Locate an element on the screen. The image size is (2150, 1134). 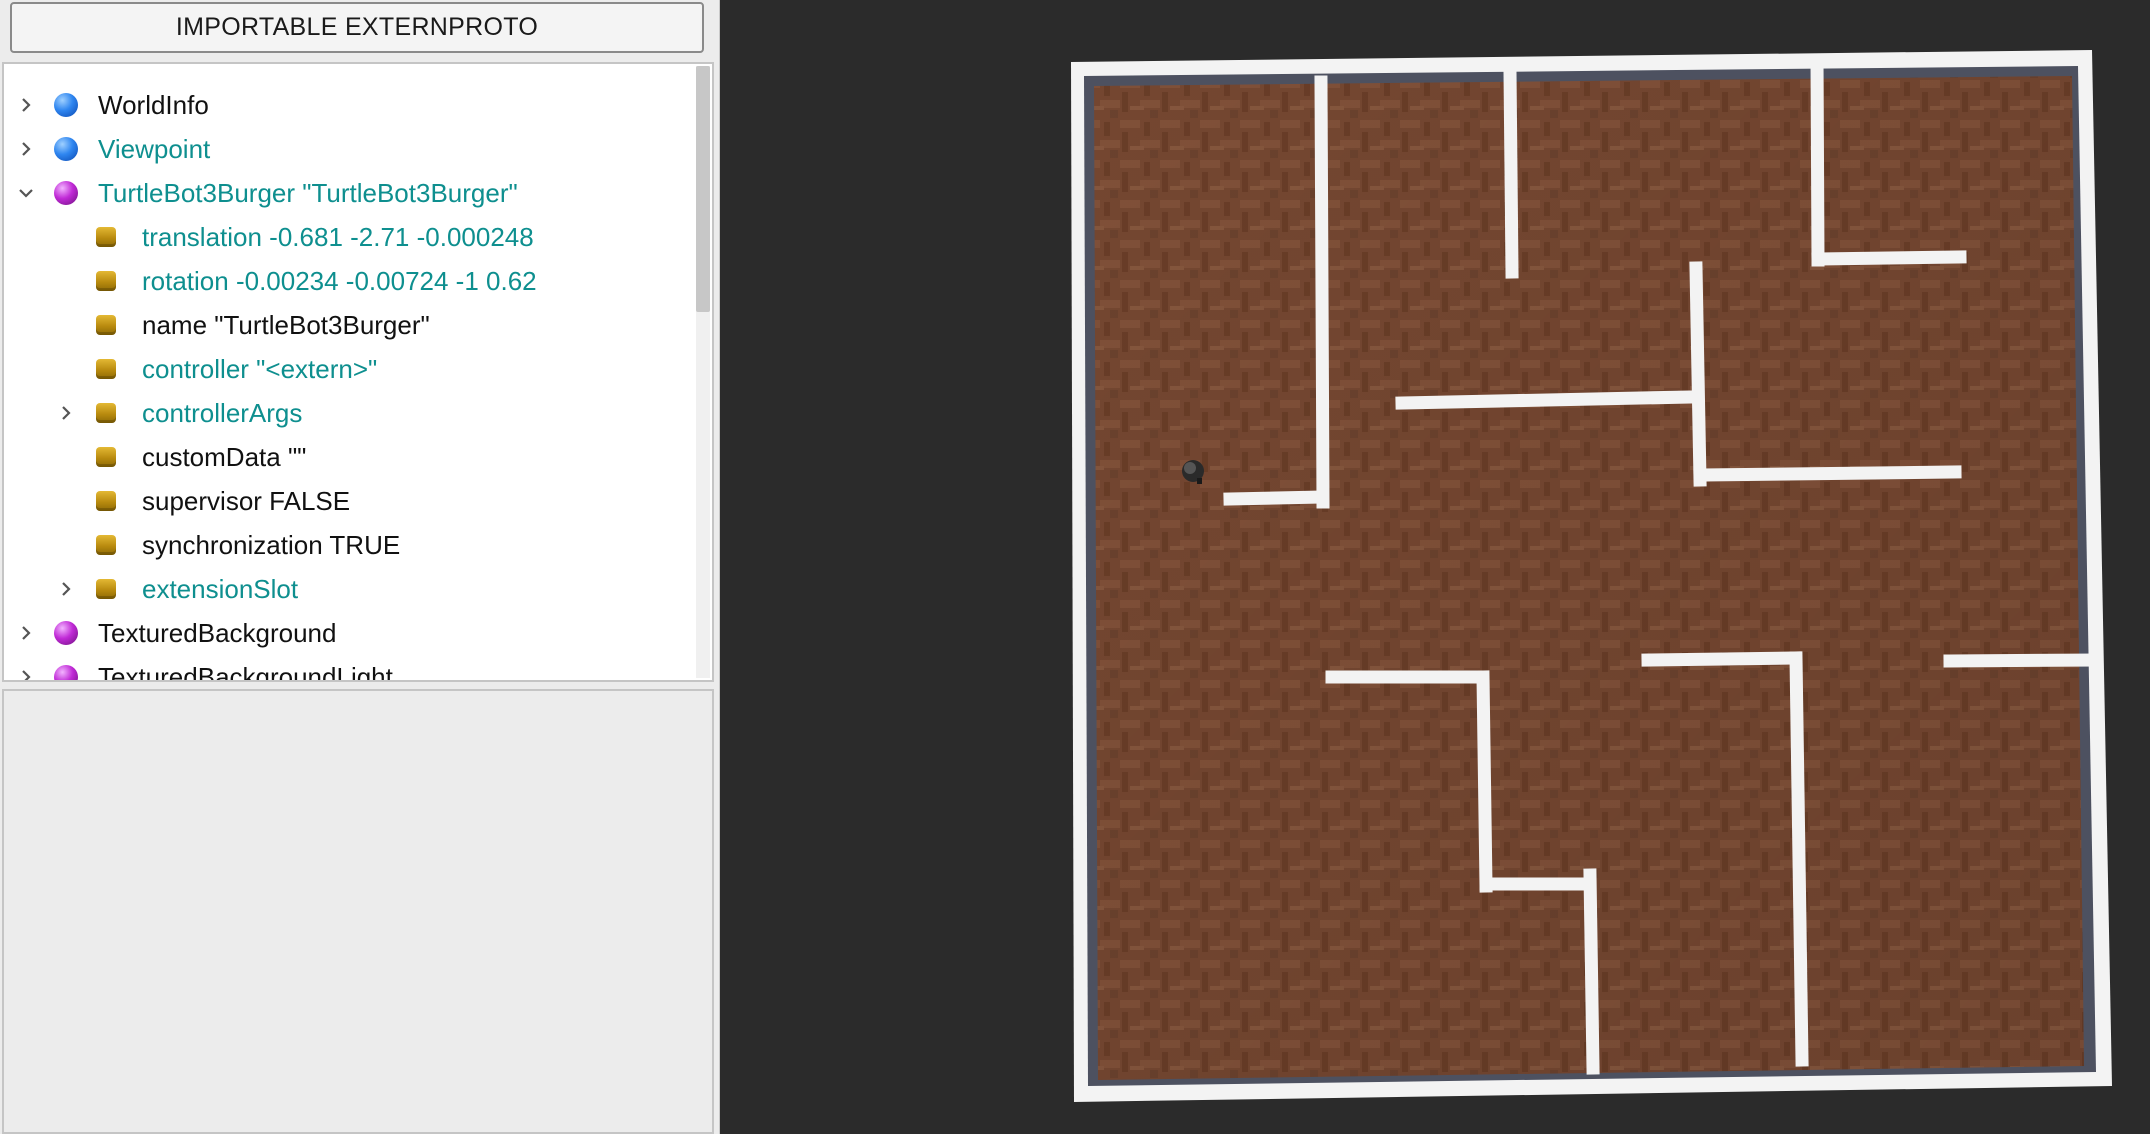
tree-node-label: TurtleBot3Burger "TurtleBot3Burger" is located at coordinates (308, 192).